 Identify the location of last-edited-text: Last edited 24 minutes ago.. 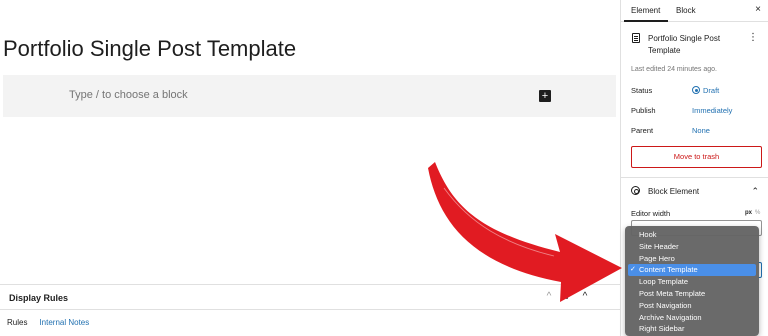
(674, 69).